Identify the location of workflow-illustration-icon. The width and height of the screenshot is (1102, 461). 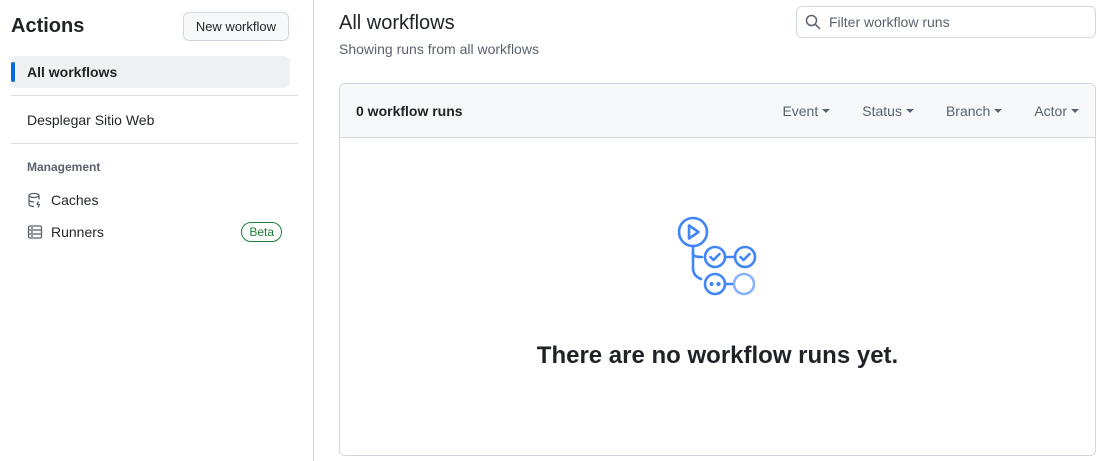
(719, 259).